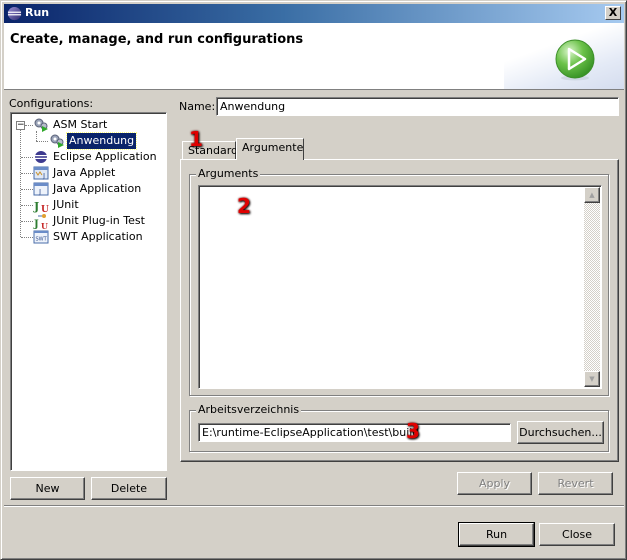 Image resolution: width=627 pixels, height=560 pixels. What do you see at coordinates (249, 409) in the screenshot?
I see `working-directory-group-title: Arbeitsverzeichnis` at bounding box center [249, 409].